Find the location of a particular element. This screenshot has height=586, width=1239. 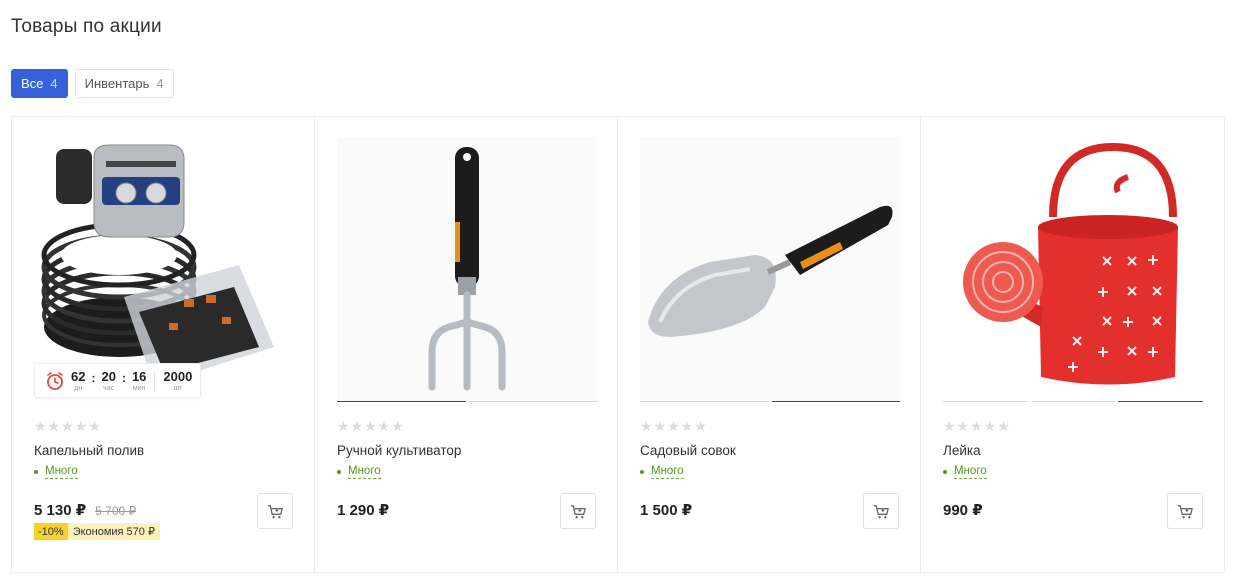

product-image-trowel is located at coordinates (770, 269).